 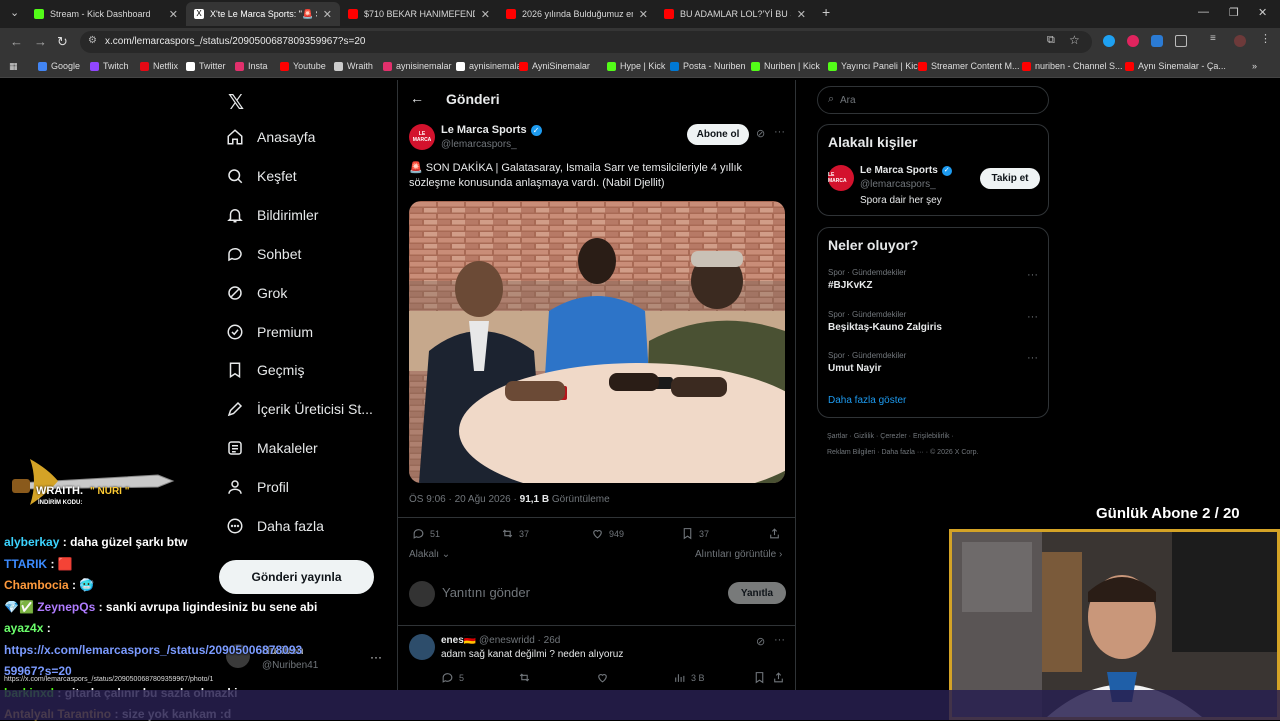 What do you see at coordinates (527, 677) in the screenshot?
I see `repost-button` at bounding box center [527, 677].